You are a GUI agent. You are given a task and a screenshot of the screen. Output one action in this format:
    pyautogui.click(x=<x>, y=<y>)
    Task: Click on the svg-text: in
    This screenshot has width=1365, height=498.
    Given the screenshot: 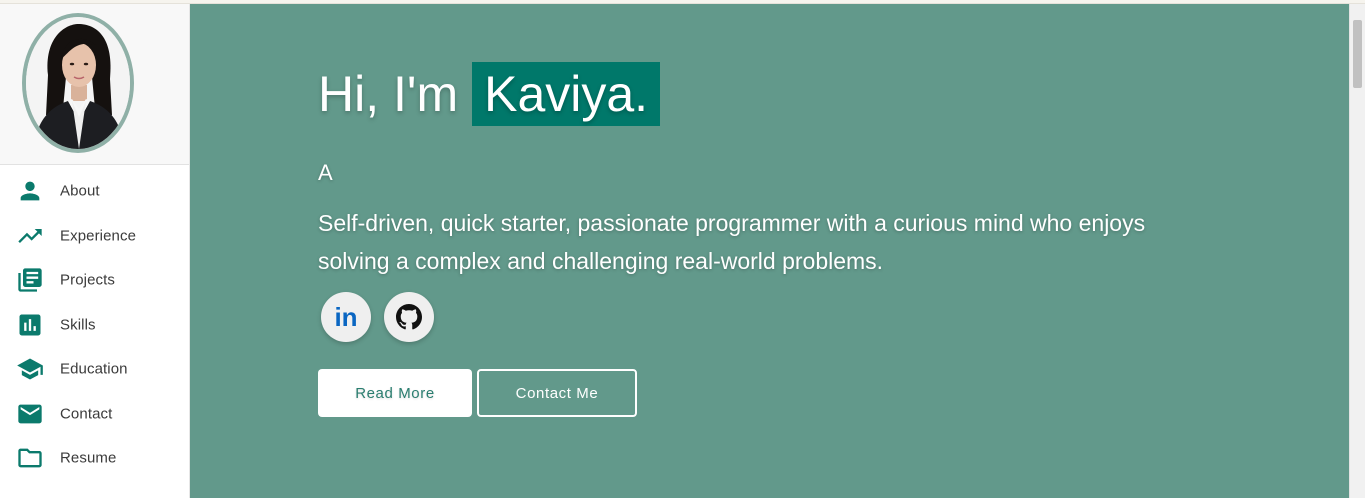 What is the action you would take?
    pyautogui.click(x=345, y=317)
    